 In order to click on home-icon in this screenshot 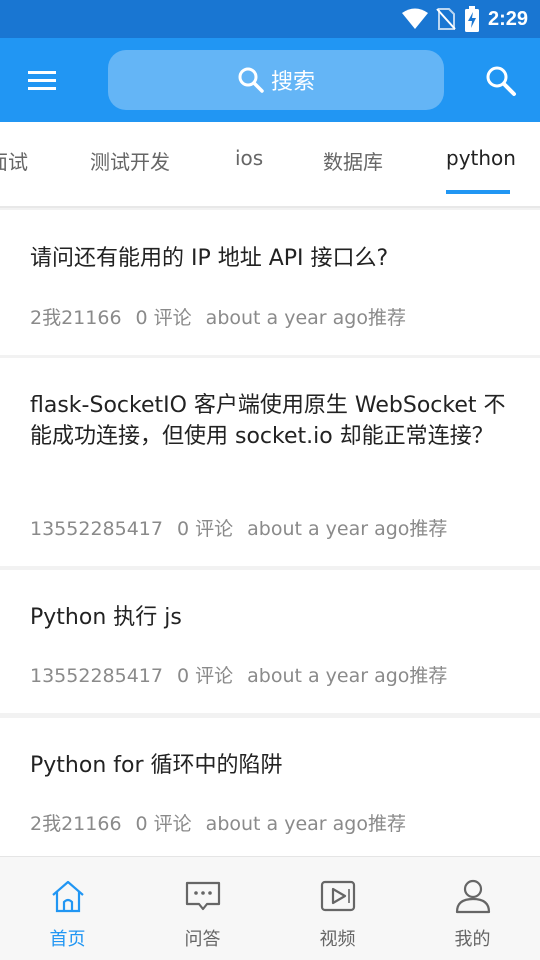, I will do `click(67, 896)`.